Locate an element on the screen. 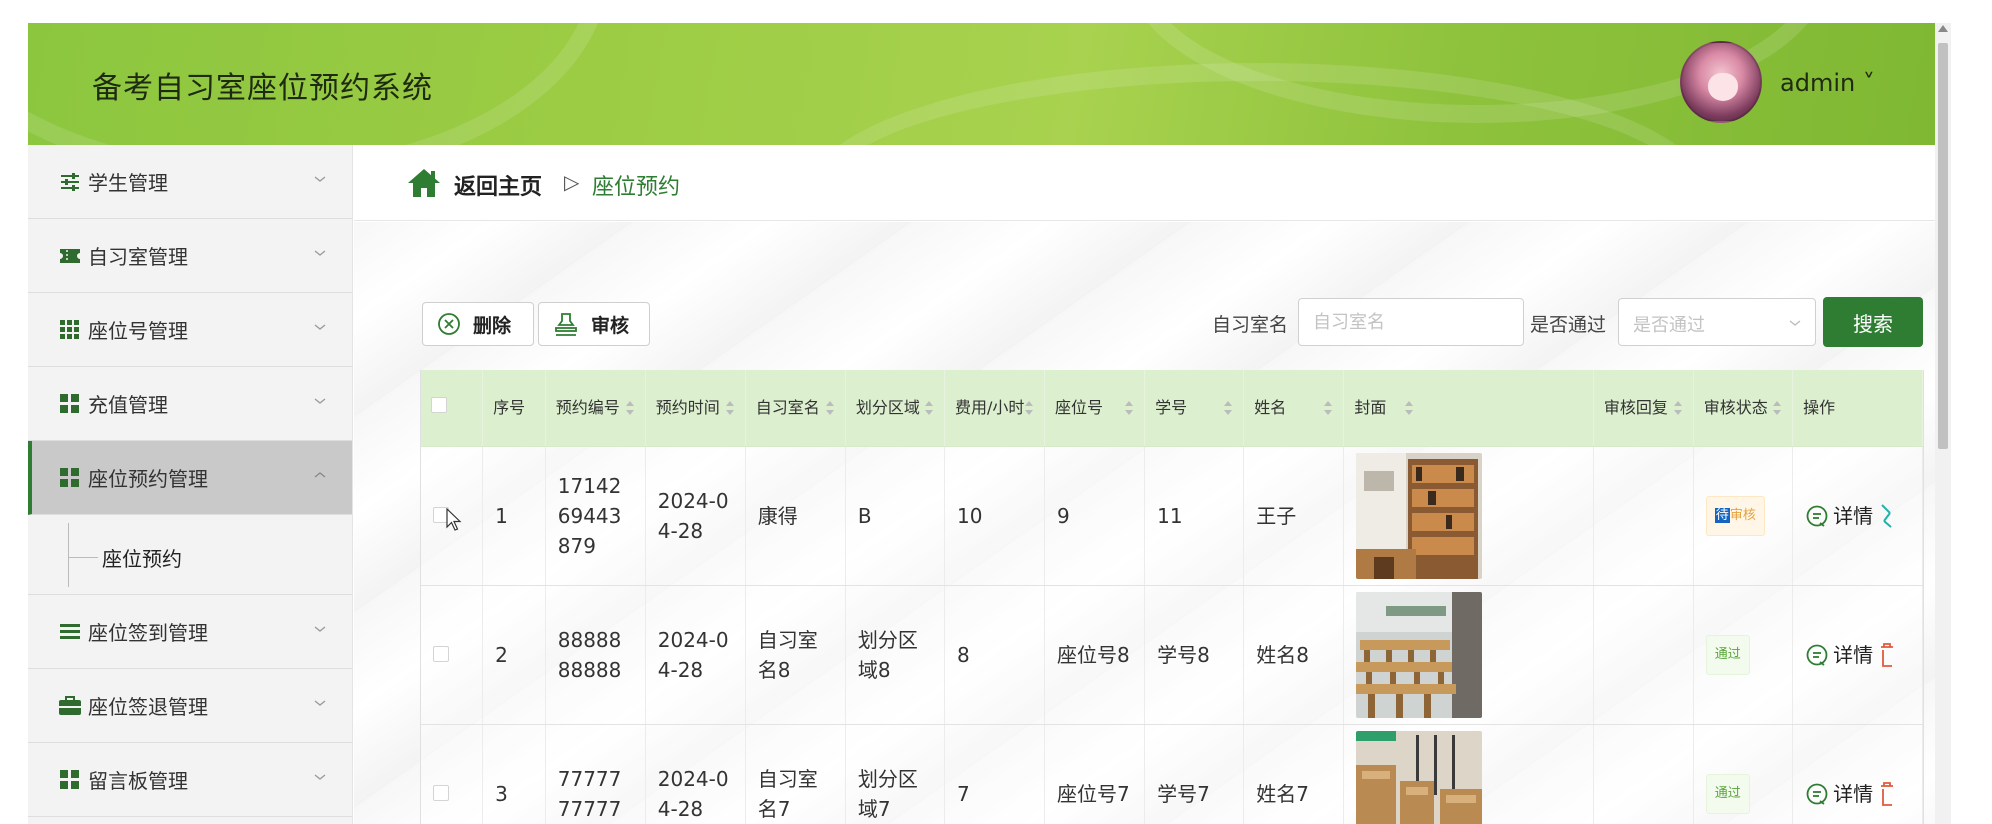  column-header: 座位号 is located at coordinates (1095, 408).